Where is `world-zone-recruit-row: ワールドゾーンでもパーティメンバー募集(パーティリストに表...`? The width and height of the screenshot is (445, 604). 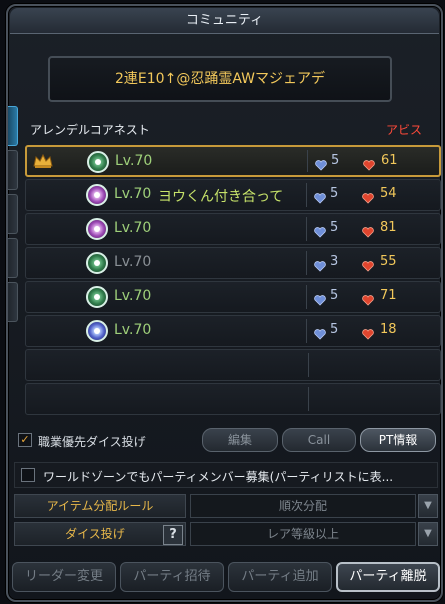 world-zone-recruit-row: ワールドゾーンでもパーティメンバー募集(パーティリストに表... is located at coordinates (226, 475).